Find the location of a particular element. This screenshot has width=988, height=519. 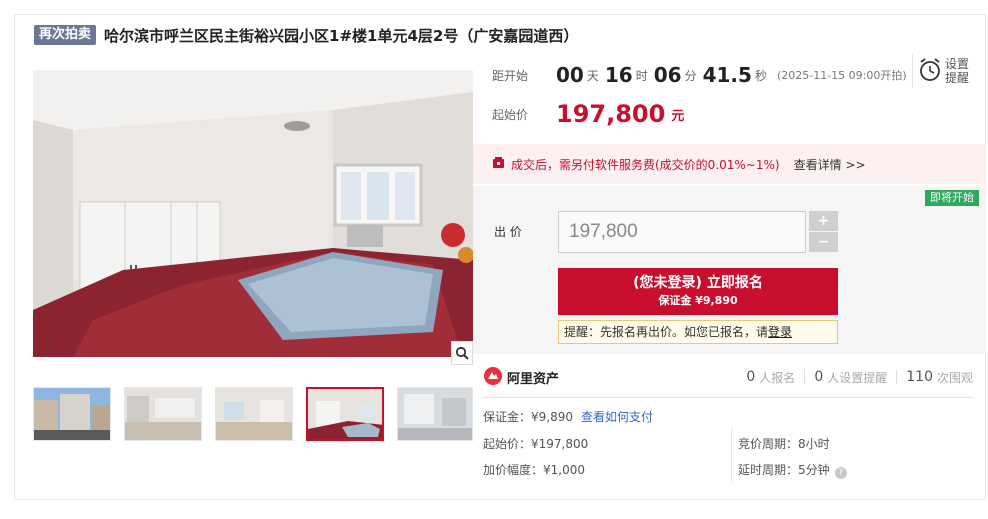

how-to-pay-link: 查看如何支付 is located at coordinates (617, 417).